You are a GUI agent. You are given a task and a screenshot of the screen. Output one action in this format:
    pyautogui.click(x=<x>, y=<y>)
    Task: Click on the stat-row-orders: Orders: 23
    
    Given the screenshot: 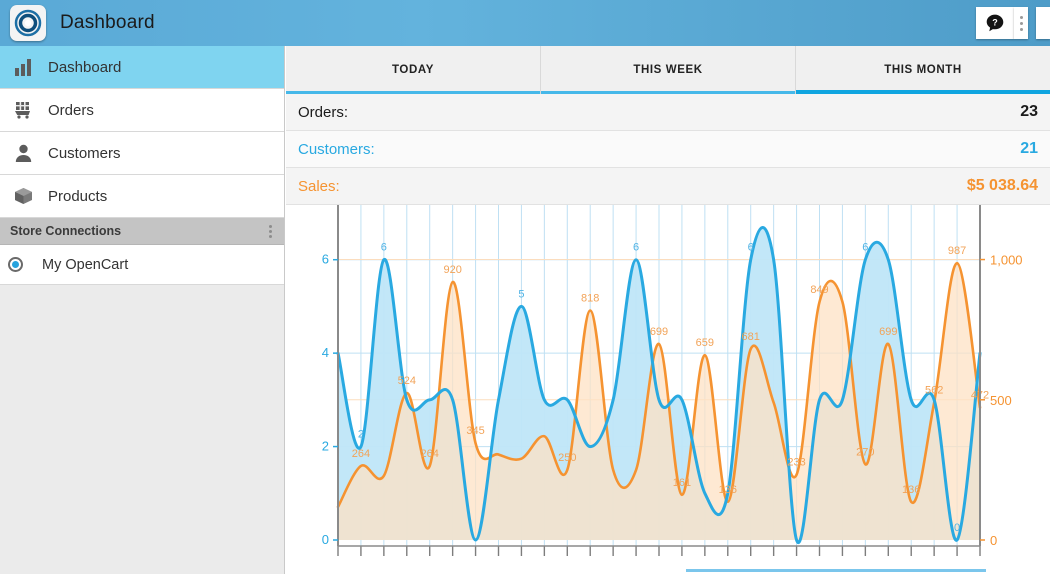 What is the action you would take?
    pyautogui.click(x=668, y=112)
    